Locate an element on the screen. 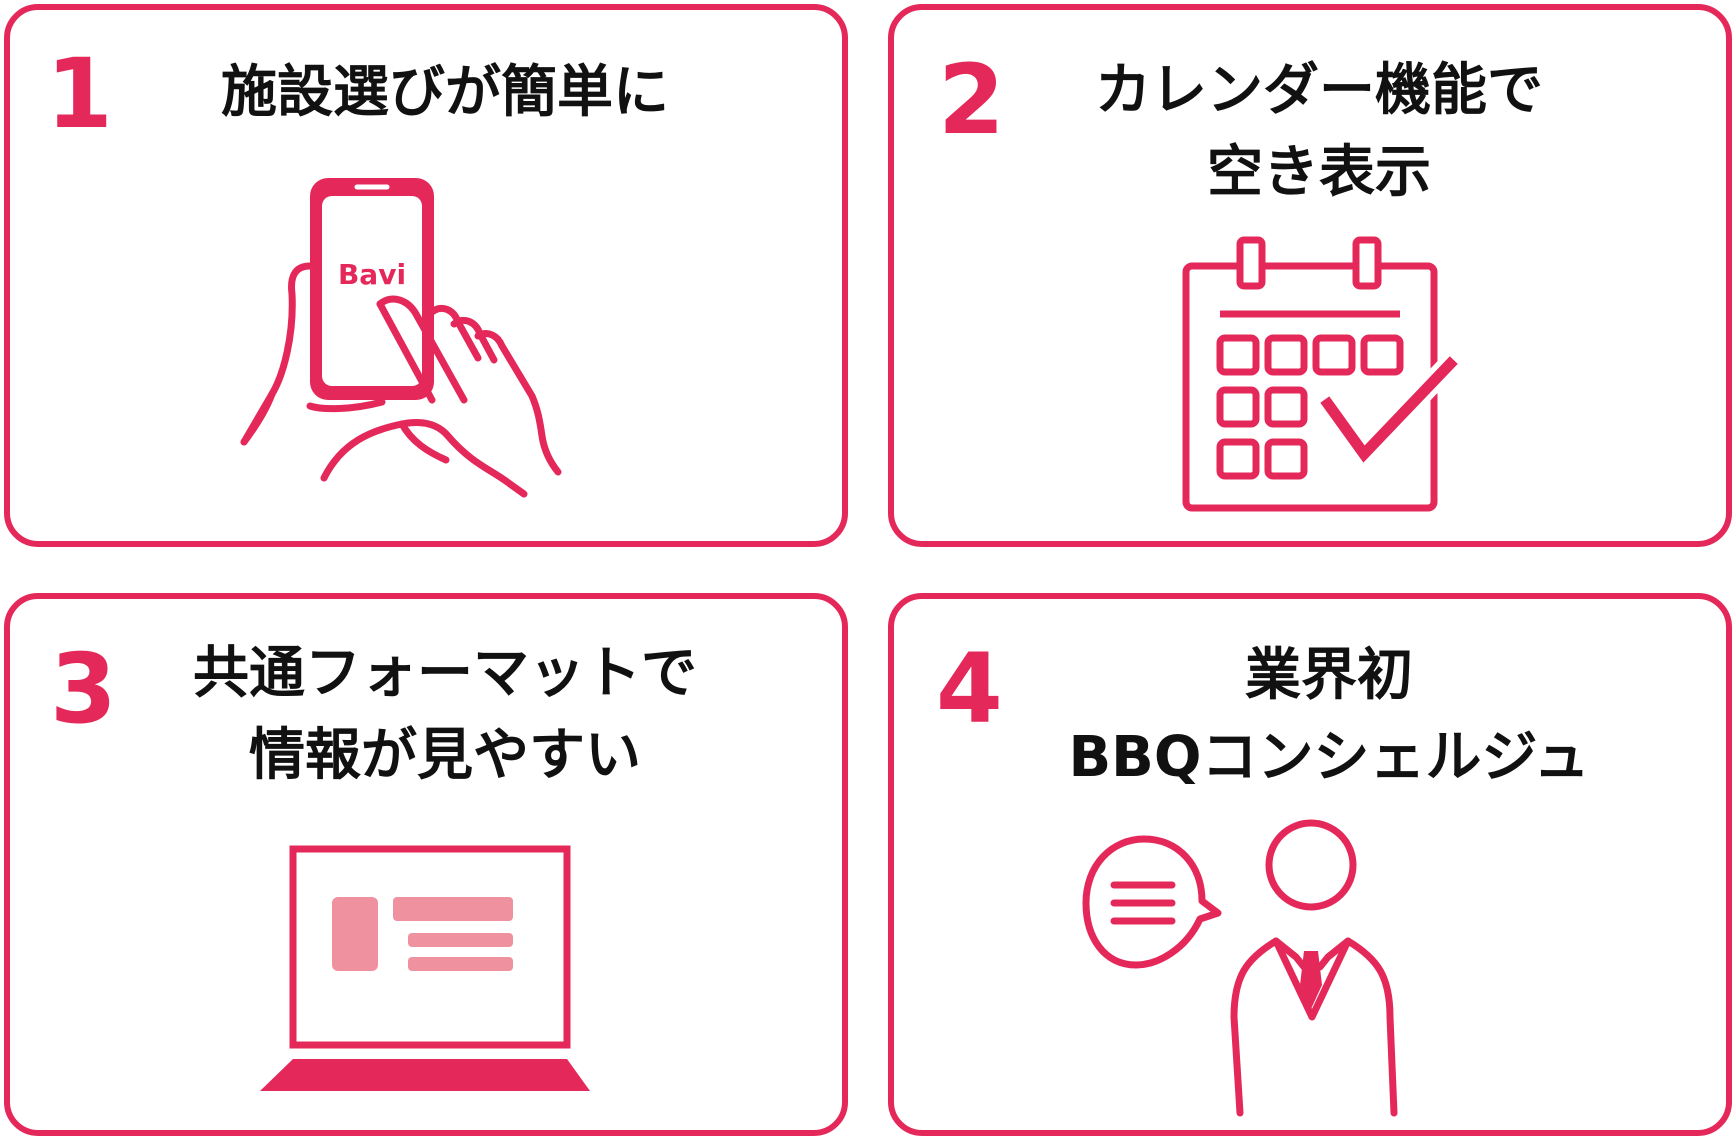  concierge-speech-icon is located at coordinates (1240, 968).